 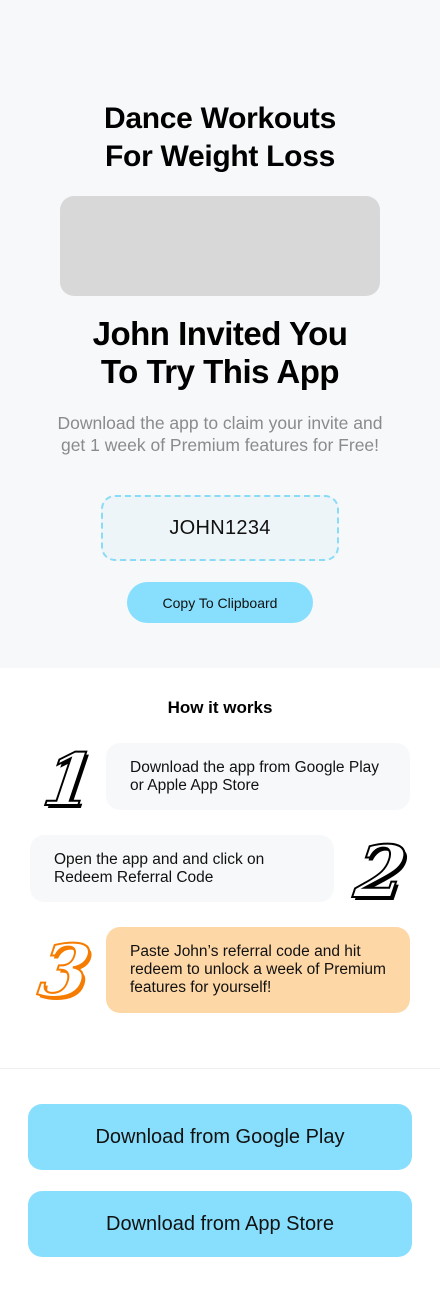 I want to click on copy-to-clipboard-button: Copy To Clipboard, so click(x=220, y=602).